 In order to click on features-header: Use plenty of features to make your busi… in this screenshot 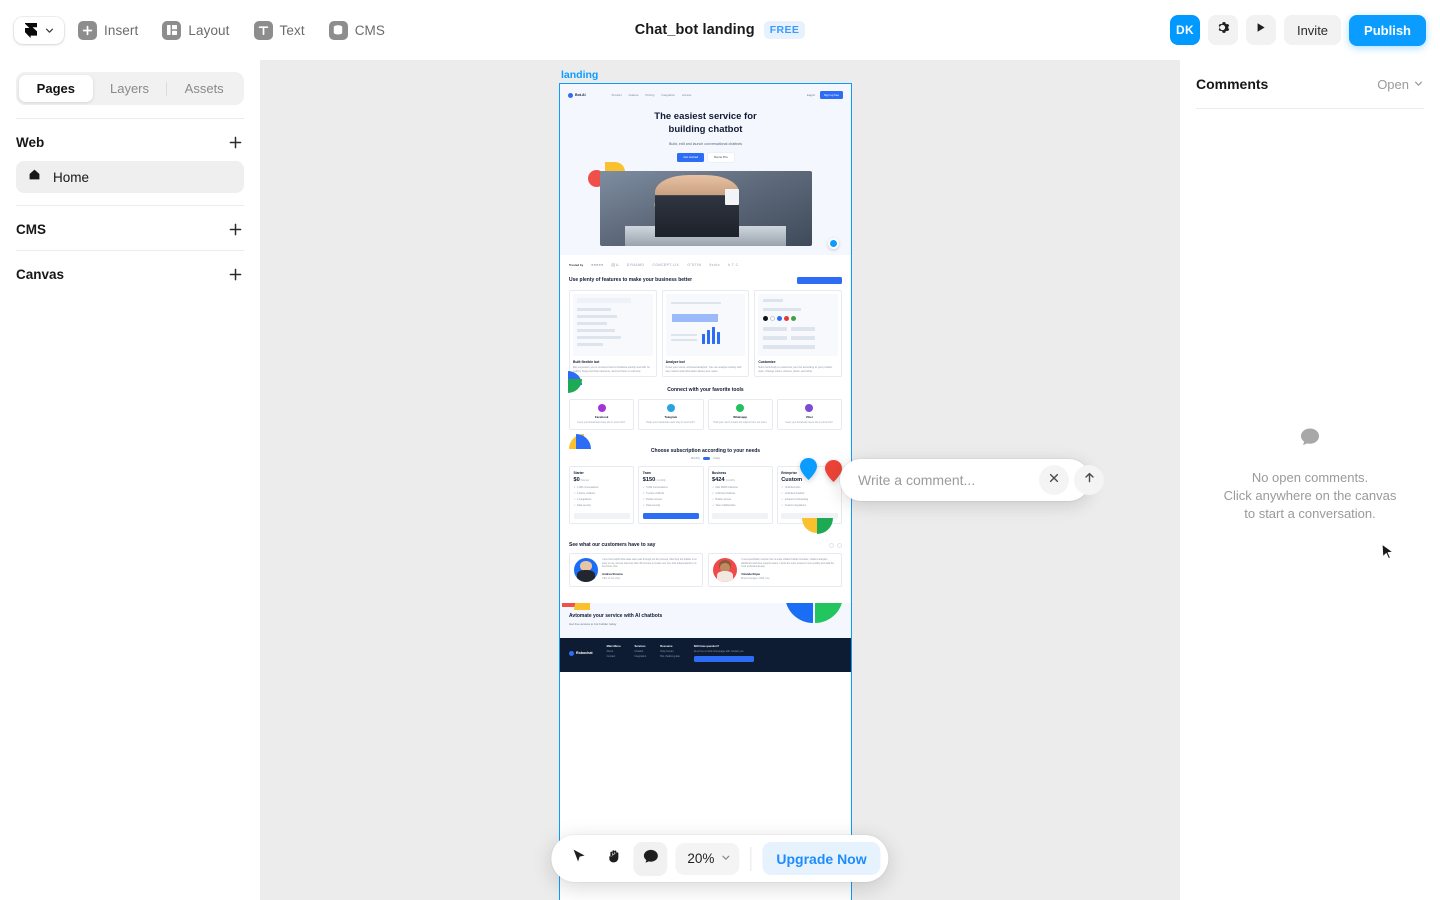, I will do `click(705, 280)`.